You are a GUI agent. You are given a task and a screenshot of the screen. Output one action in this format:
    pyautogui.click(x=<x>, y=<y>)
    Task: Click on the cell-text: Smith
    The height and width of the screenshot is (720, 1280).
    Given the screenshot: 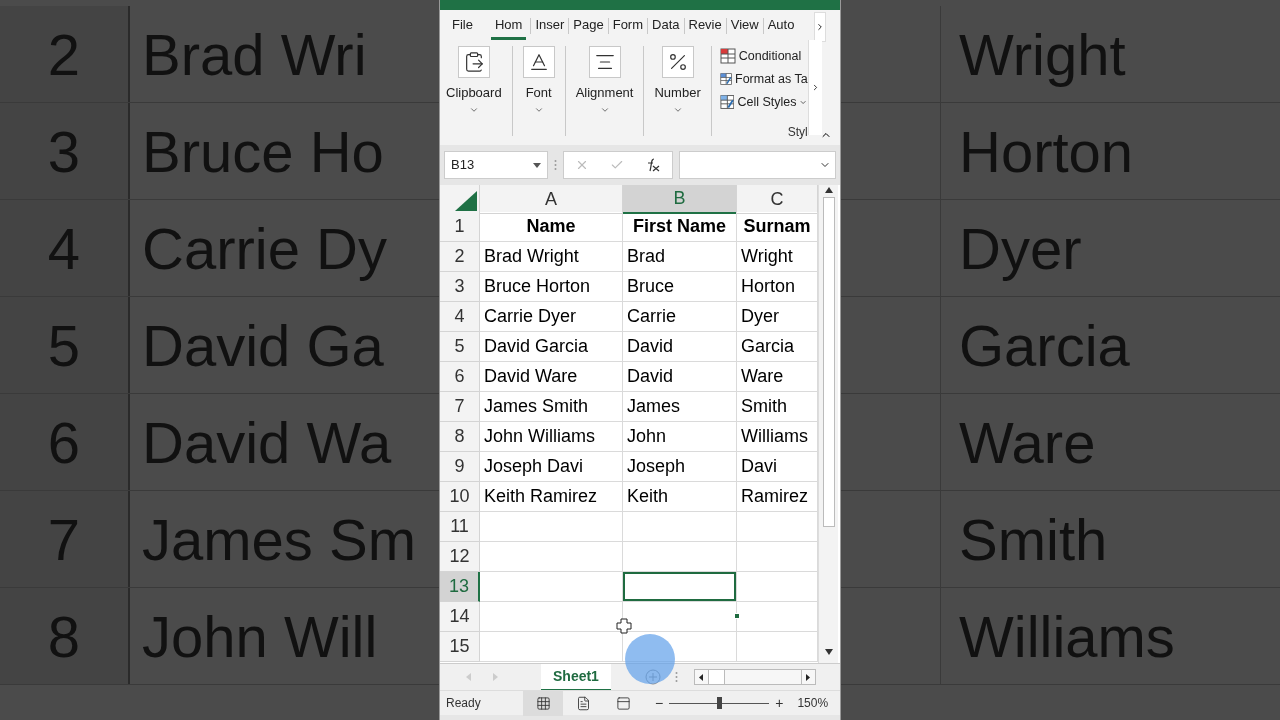 What is the action you would take?
    pyautogui.click(x=1033, y=539)
    